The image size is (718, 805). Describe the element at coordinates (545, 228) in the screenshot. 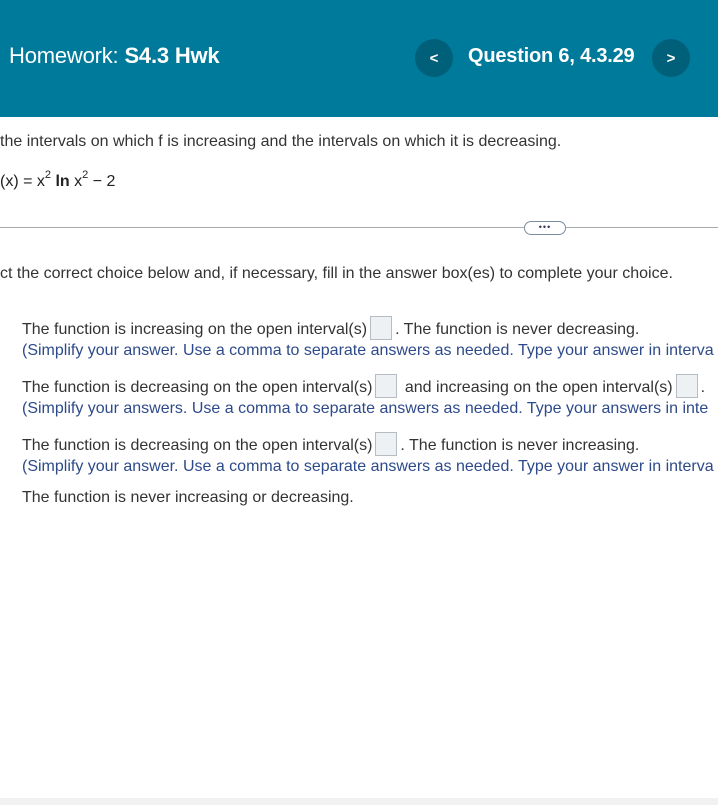

I see `more-options-button: •••` at that location.